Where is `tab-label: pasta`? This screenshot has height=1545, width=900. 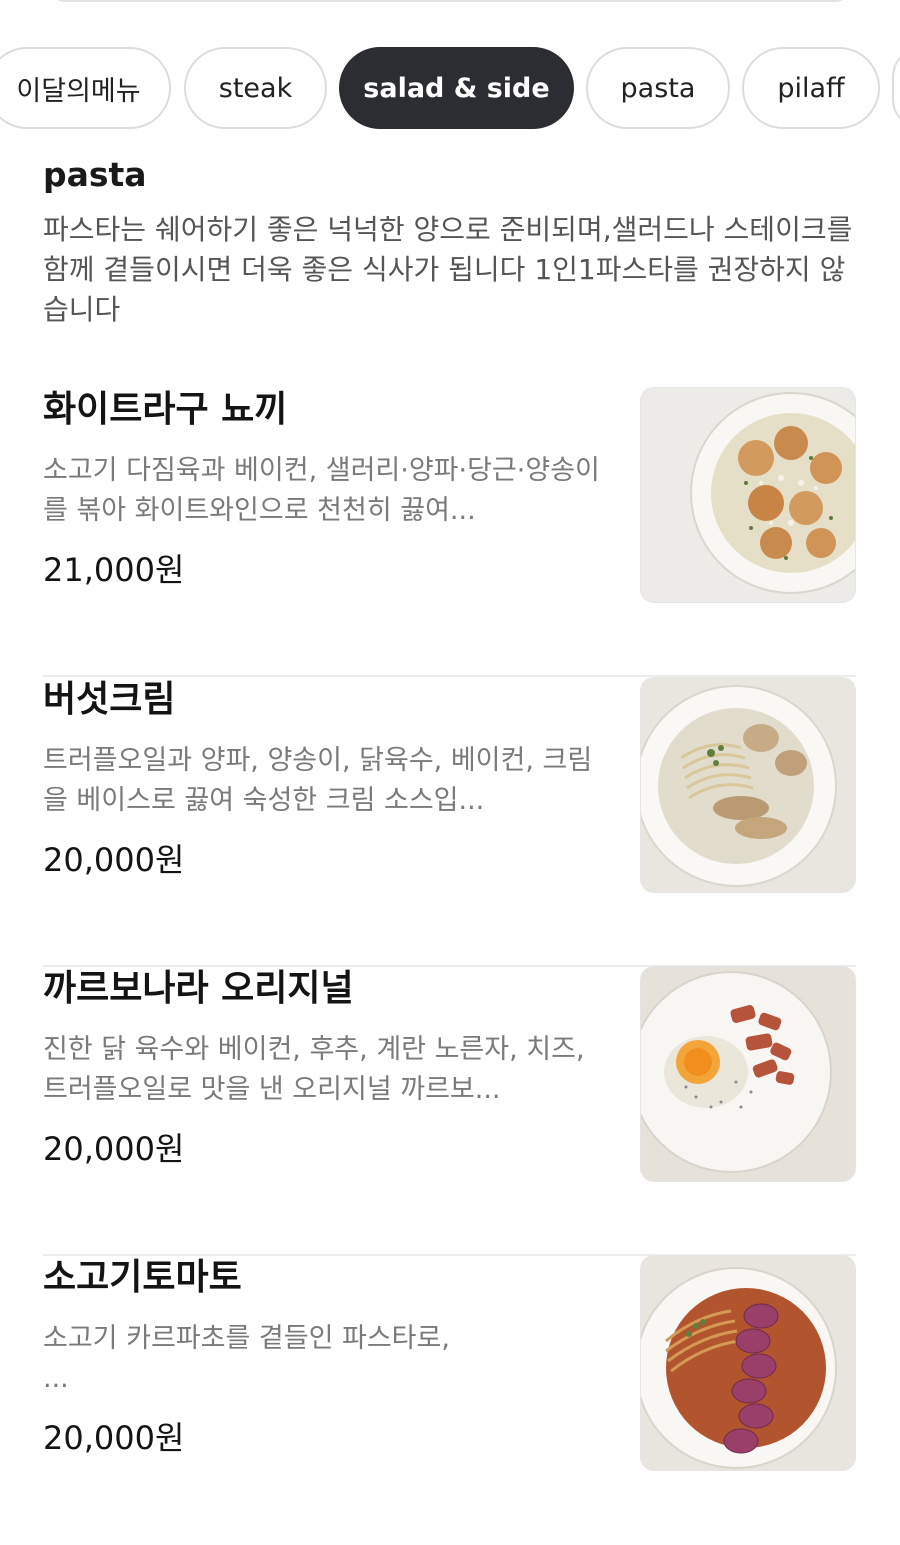 tab-label: pasta is located at coordinates (658, 88).